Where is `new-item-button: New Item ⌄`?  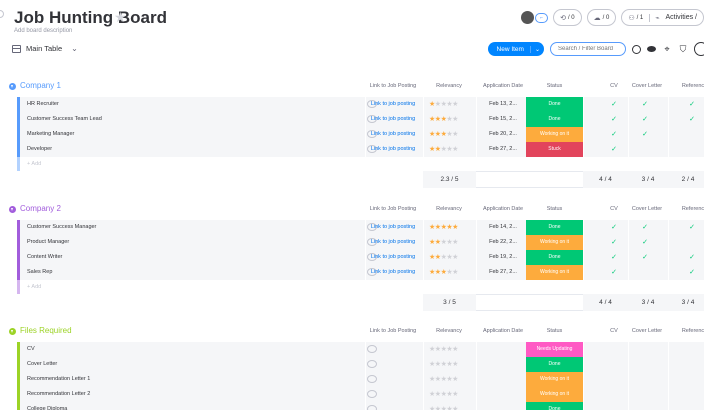 new-item-button: New Item ⌄ is located at coordinates (515, 49).